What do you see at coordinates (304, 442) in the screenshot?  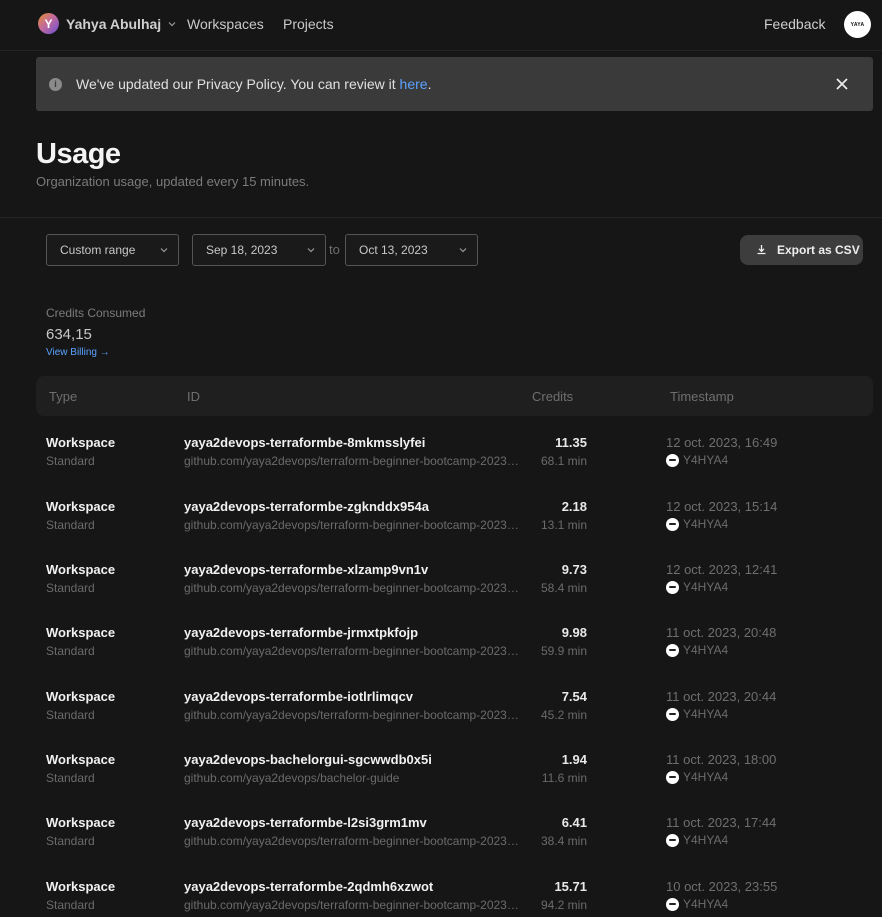 I see `row-workspace-id: yaya2devops-terraformbe-8mkmsslyfei` at bounding box center [304, 442].